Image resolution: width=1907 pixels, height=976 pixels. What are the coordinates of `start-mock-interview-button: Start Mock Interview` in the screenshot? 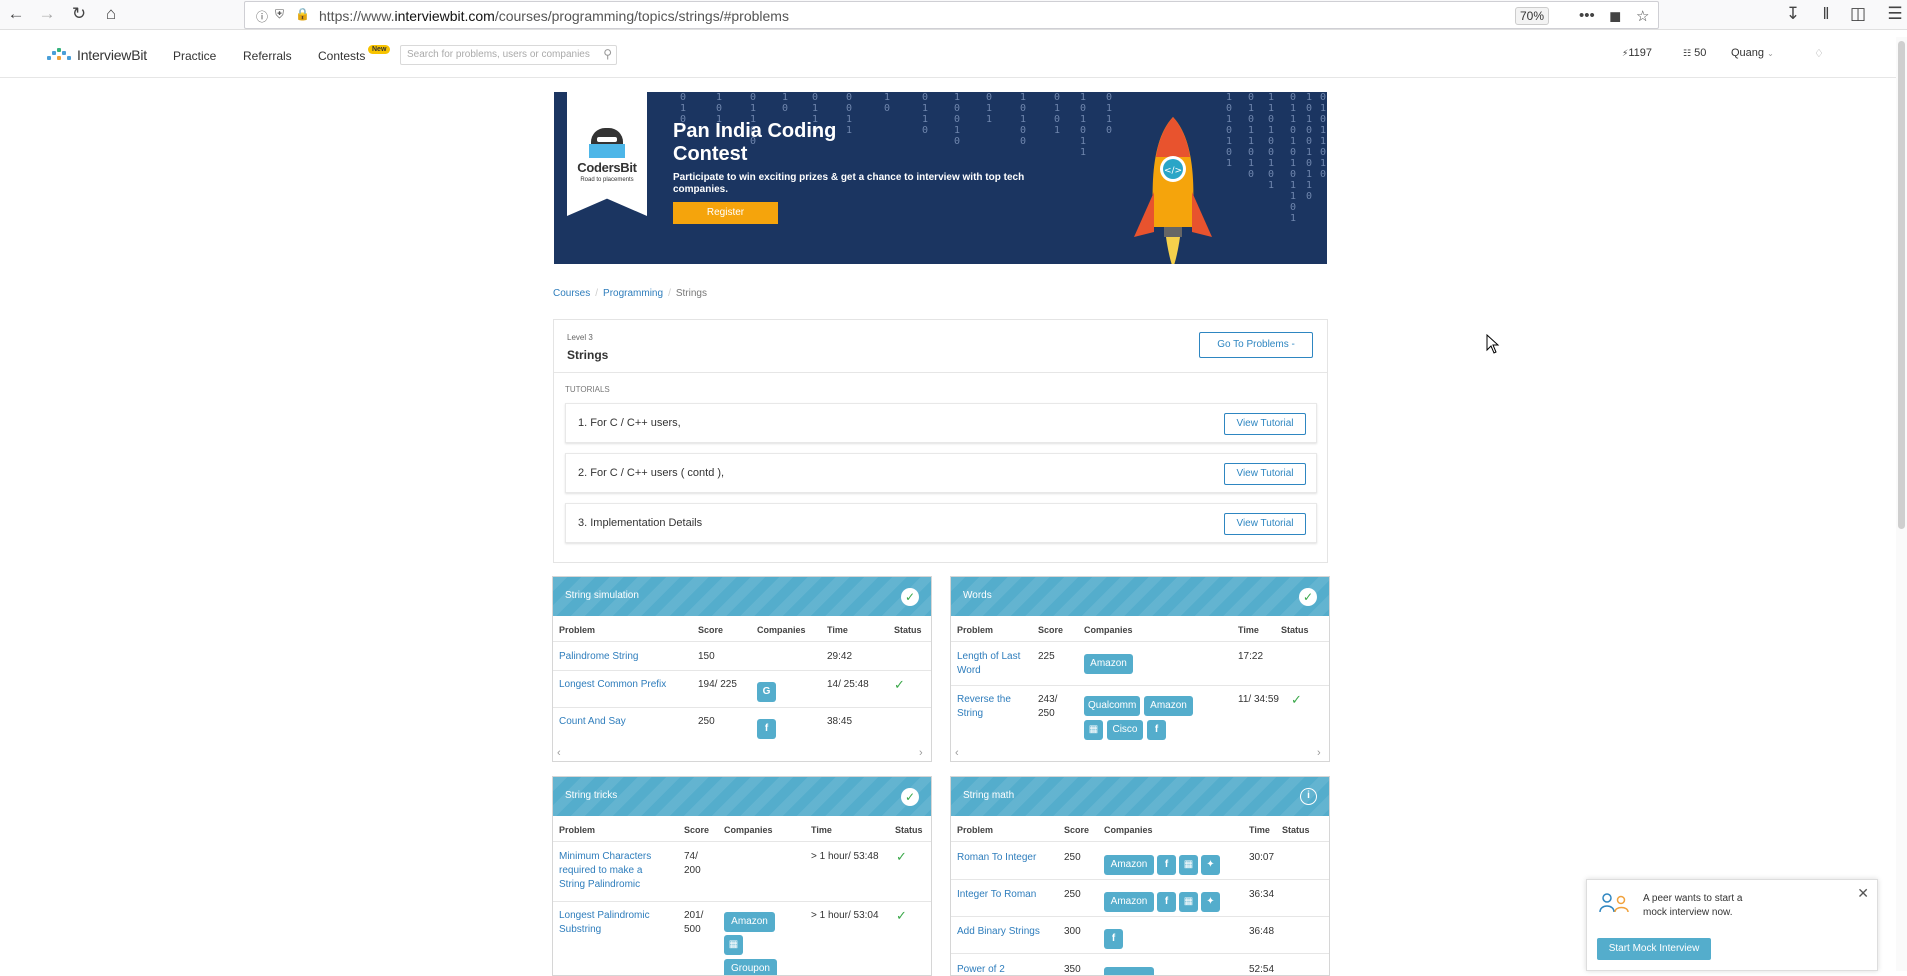 It's located at (1654, 949).